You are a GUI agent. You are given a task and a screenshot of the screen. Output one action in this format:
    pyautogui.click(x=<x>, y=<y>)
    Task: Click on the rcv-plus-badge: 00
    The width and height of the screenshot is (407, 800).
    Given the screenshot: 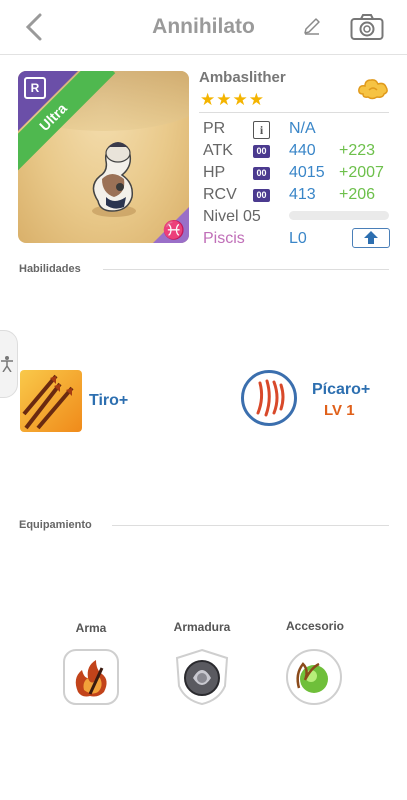 What is the action you would take?
    pyautogui.click(x=261, y=195)
    